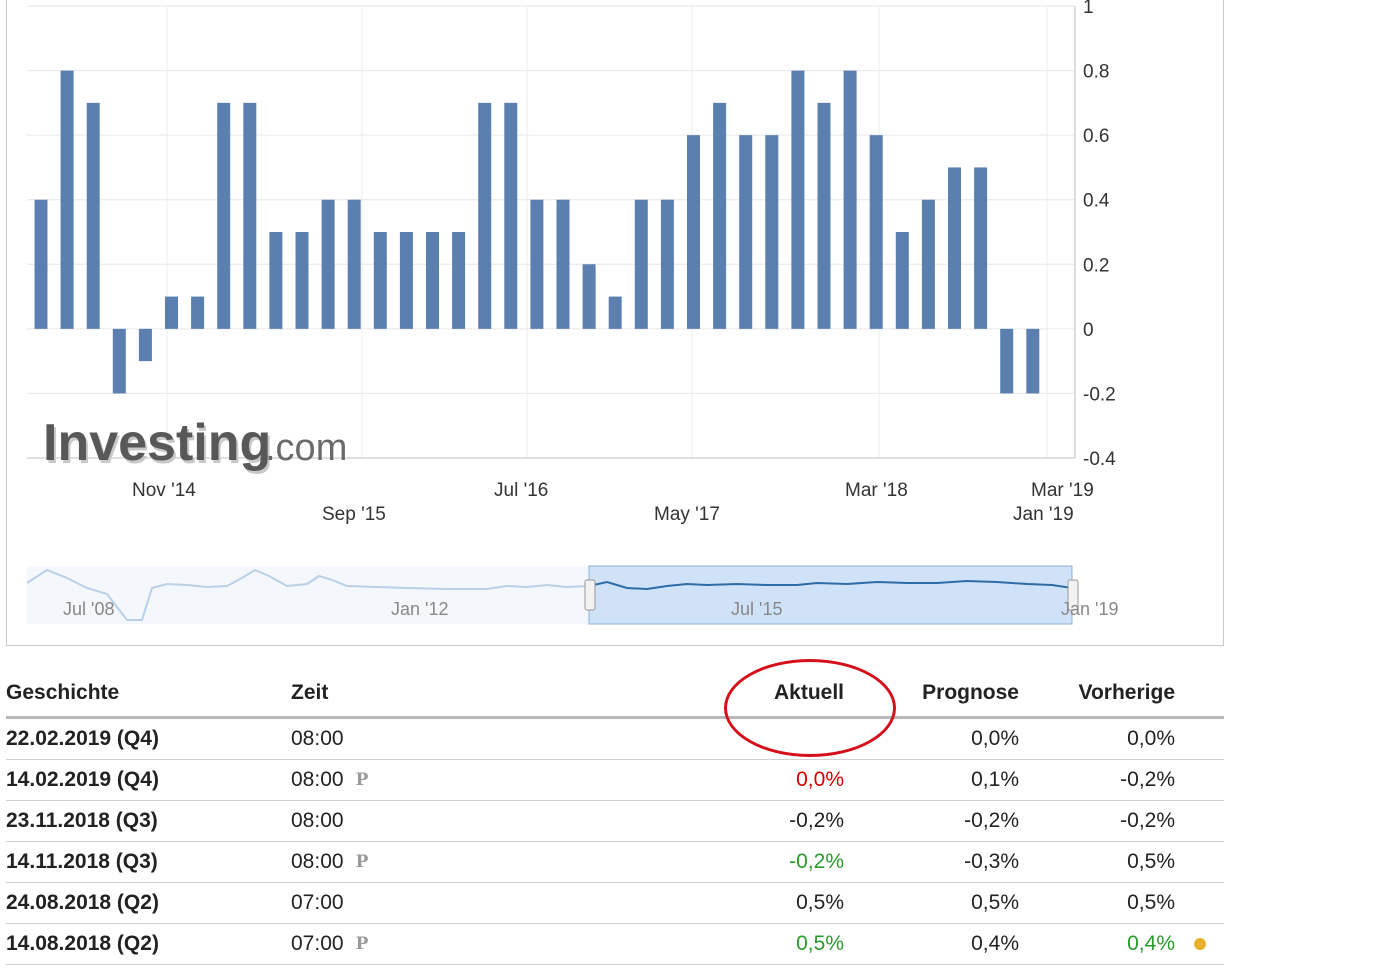 Image resolution: width=1389 pixels, height=980 pixels. What do you see at coordinates (157, 443) in the screenshot?
I see `watermark-brand: Investing` at bounding box center [157, 443].